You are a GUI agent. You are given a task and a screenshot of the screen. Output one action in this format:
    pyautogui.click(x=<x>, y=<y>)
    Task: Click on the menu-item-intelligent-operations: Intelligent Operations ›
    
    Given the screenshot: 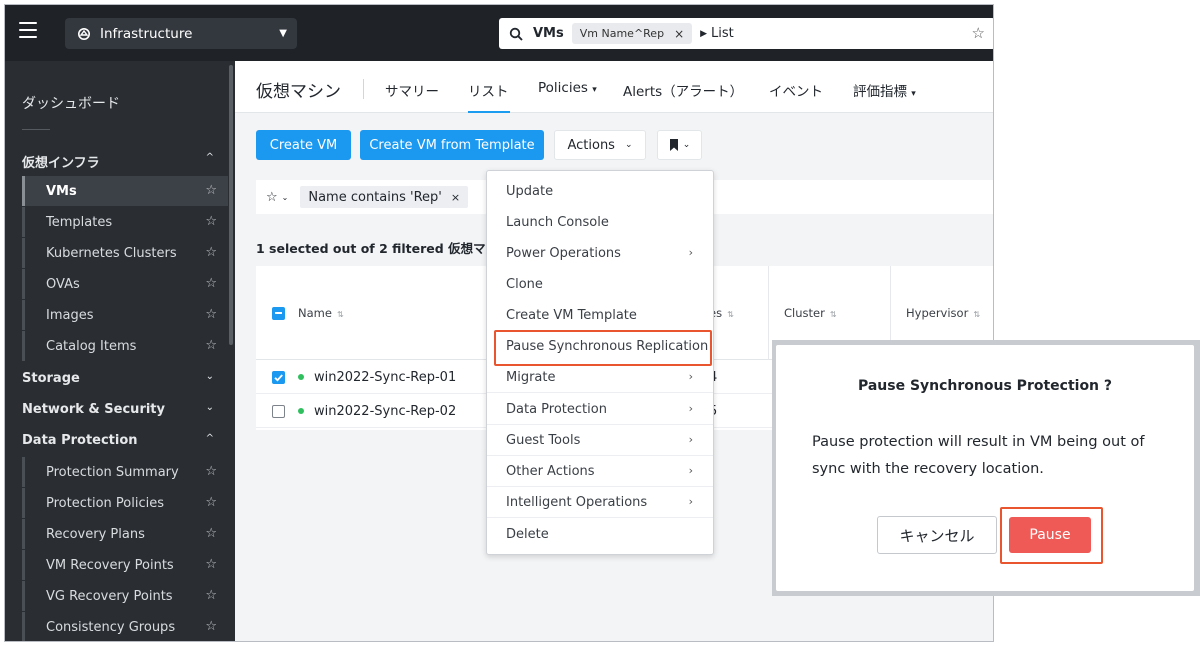 What is the action you would take?
    pyautogui.click(x=600, y=502)
    